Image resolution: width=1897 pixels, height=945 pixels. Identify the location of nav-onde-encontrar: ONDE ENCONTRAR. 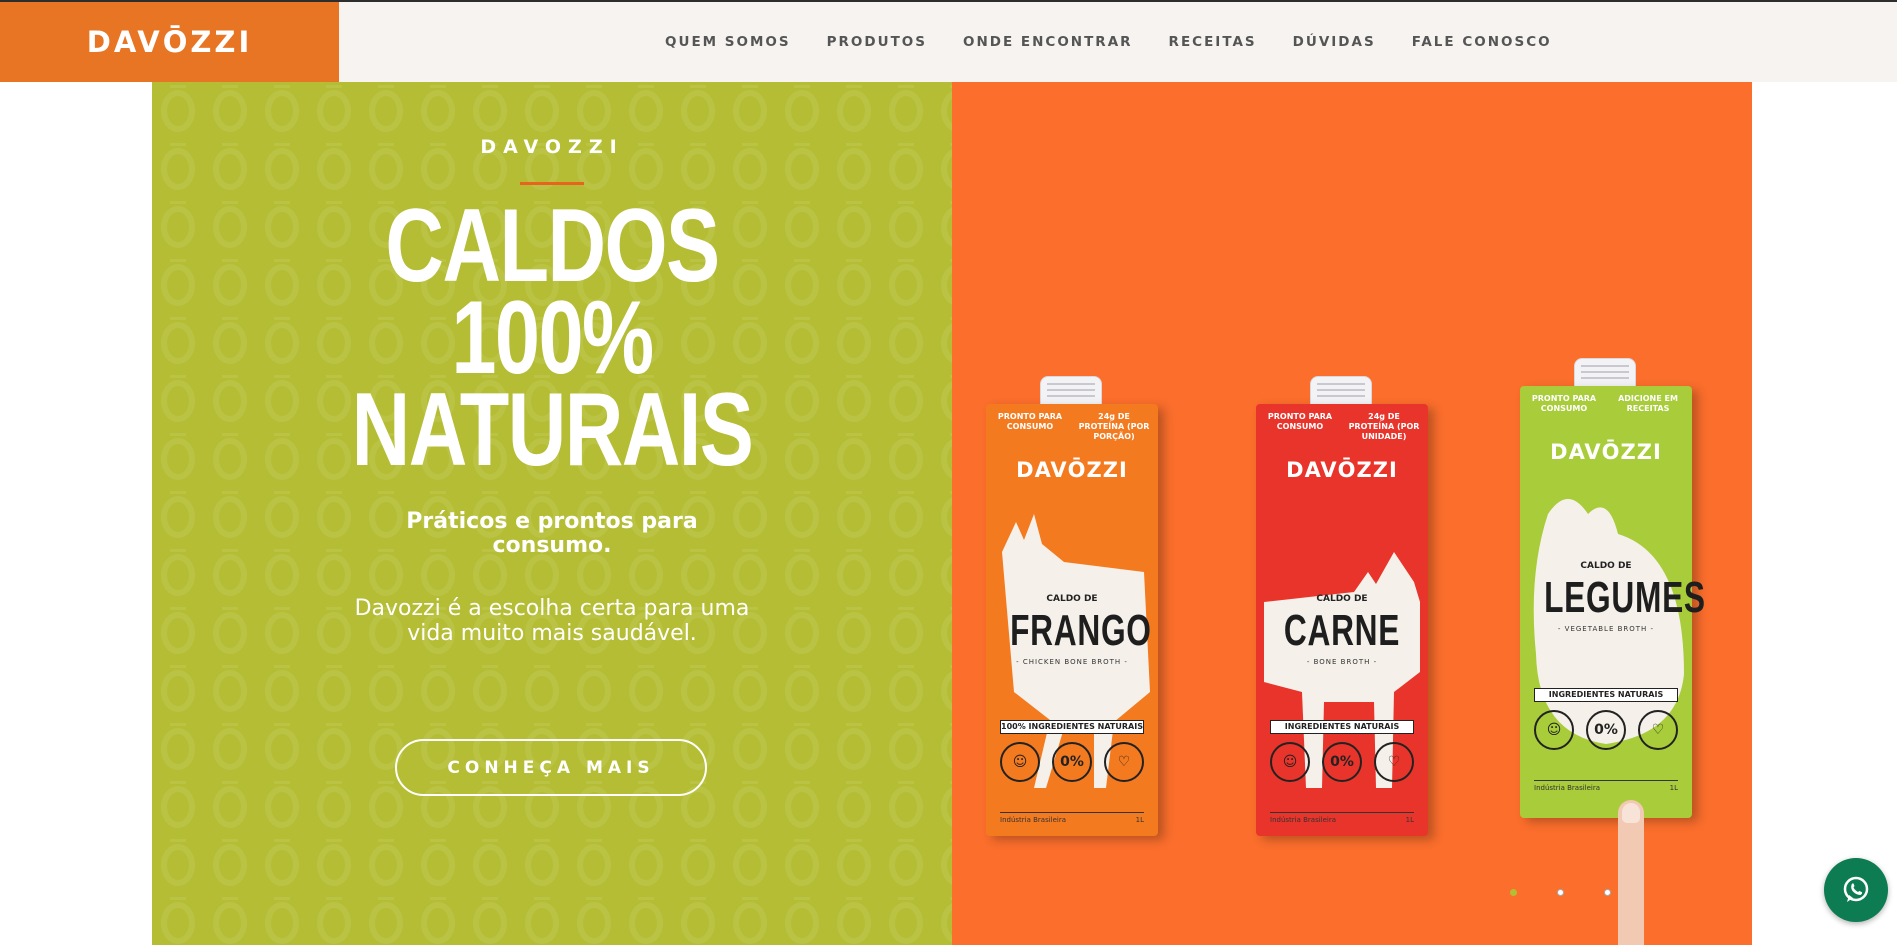
(1048, 42).